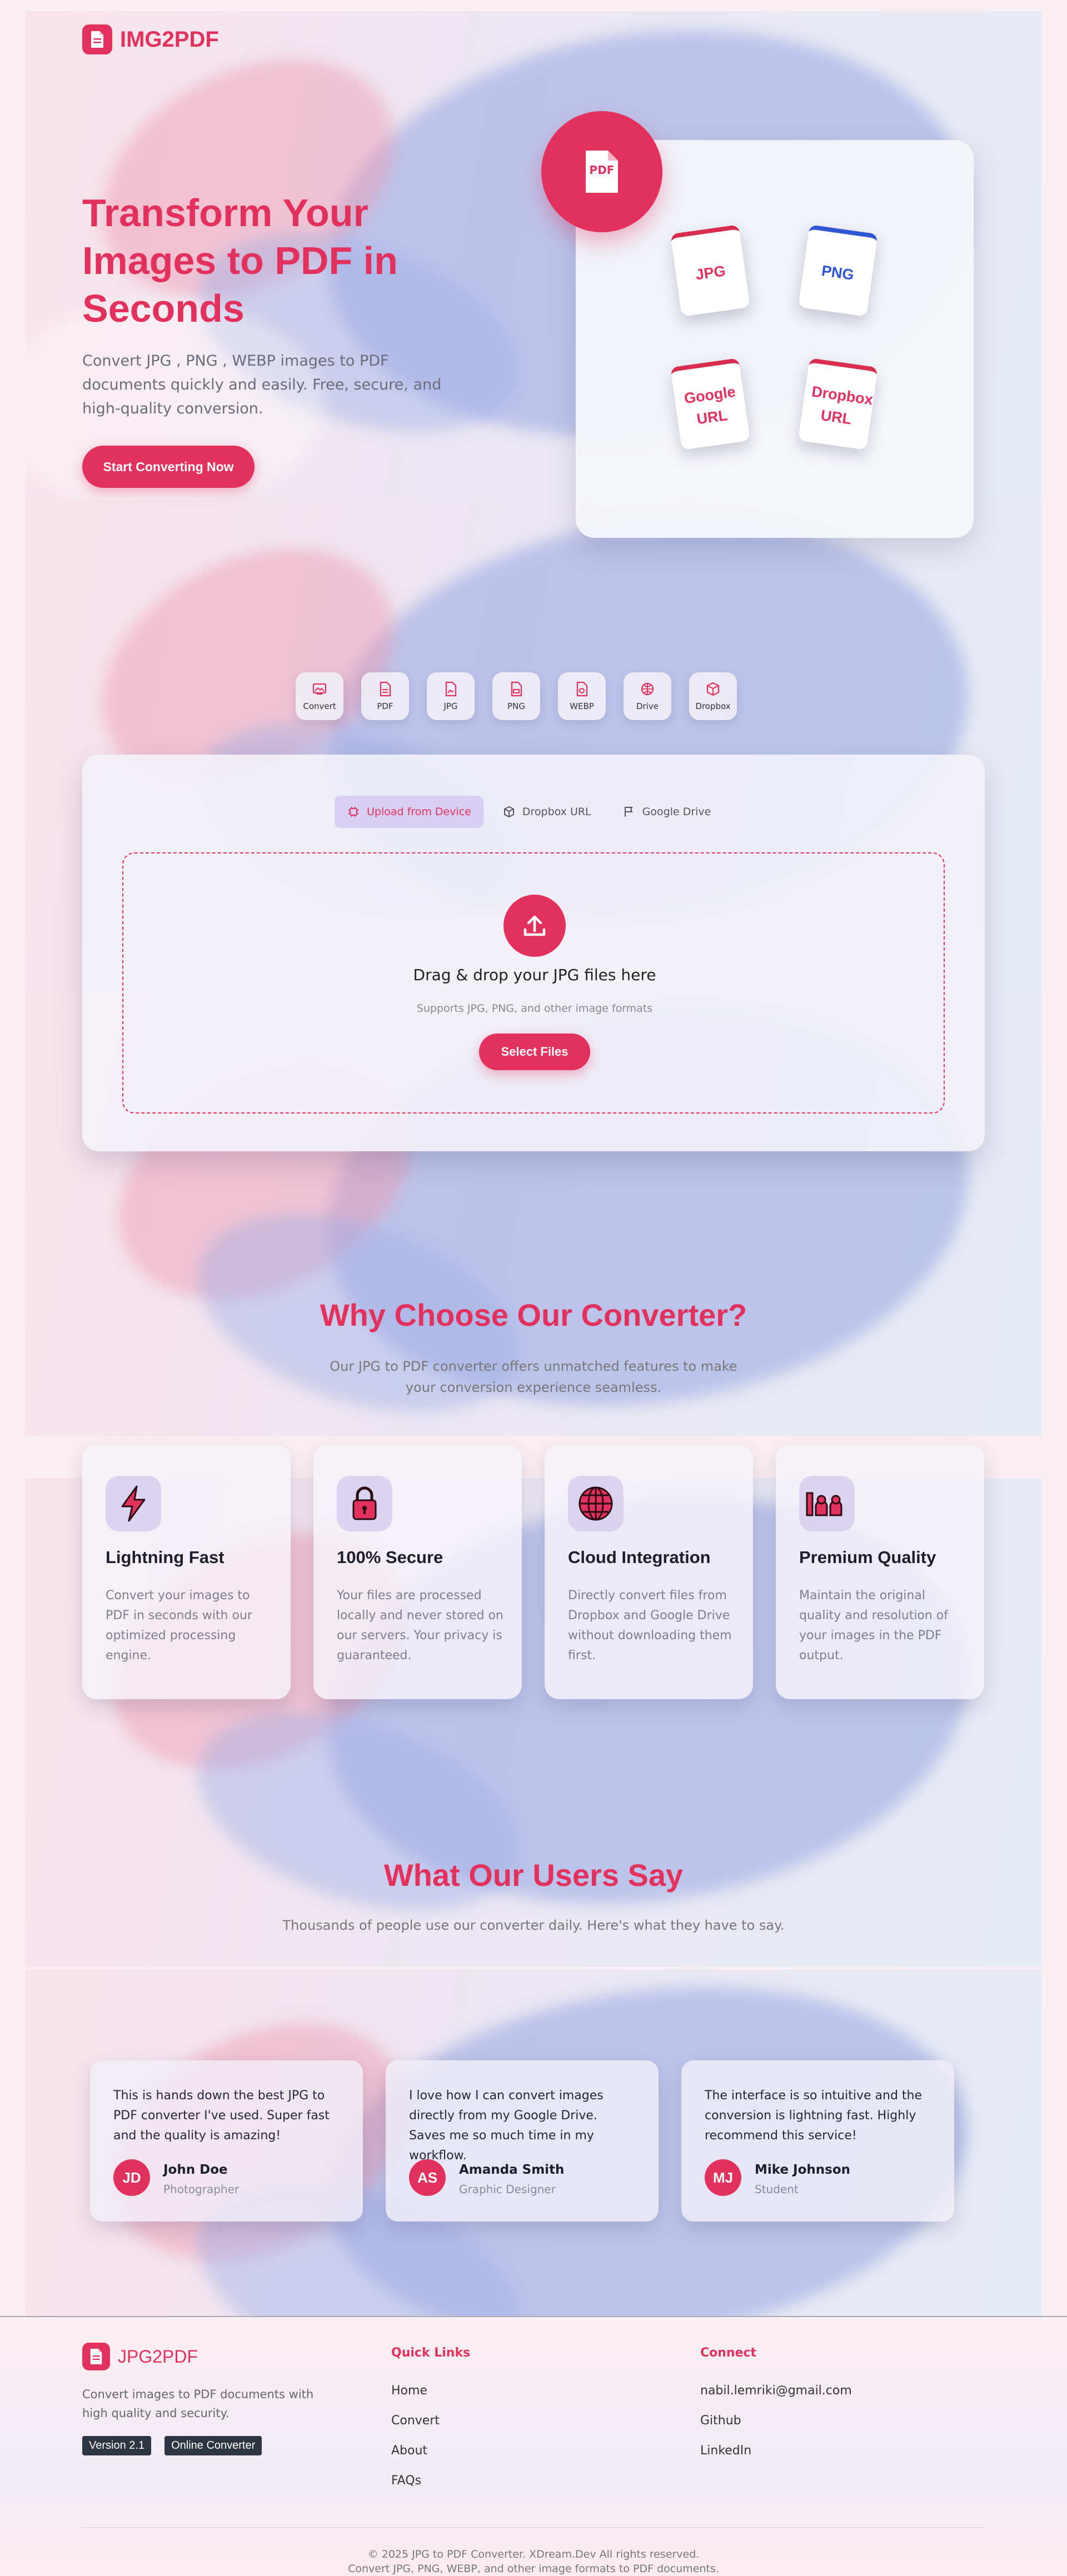 Image resolution: width=1067 pixels, height=2576 pixels. Describe the element at coordinates (319, 696) in the screenshot. I see `tool-convert: Convert` at that location.